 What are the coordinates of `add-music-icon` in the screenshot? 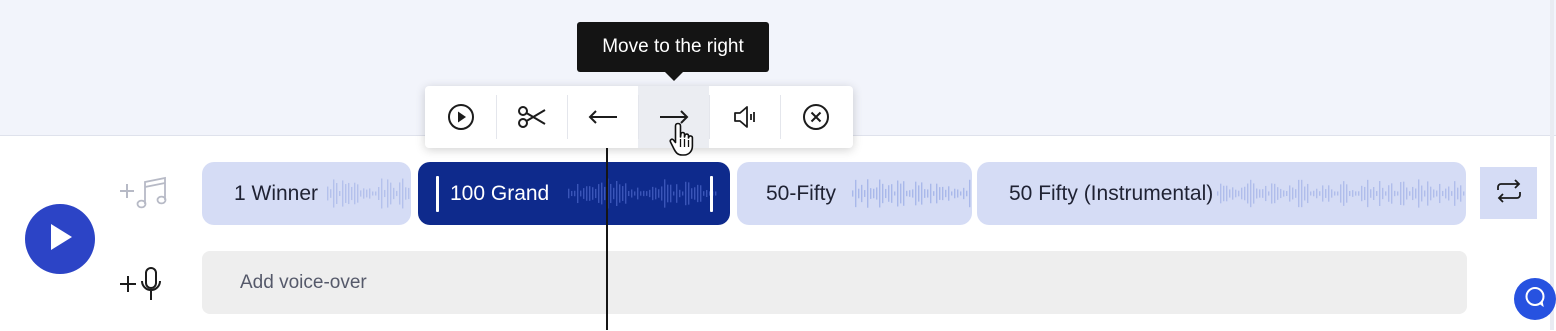 It's located at (144, 195).